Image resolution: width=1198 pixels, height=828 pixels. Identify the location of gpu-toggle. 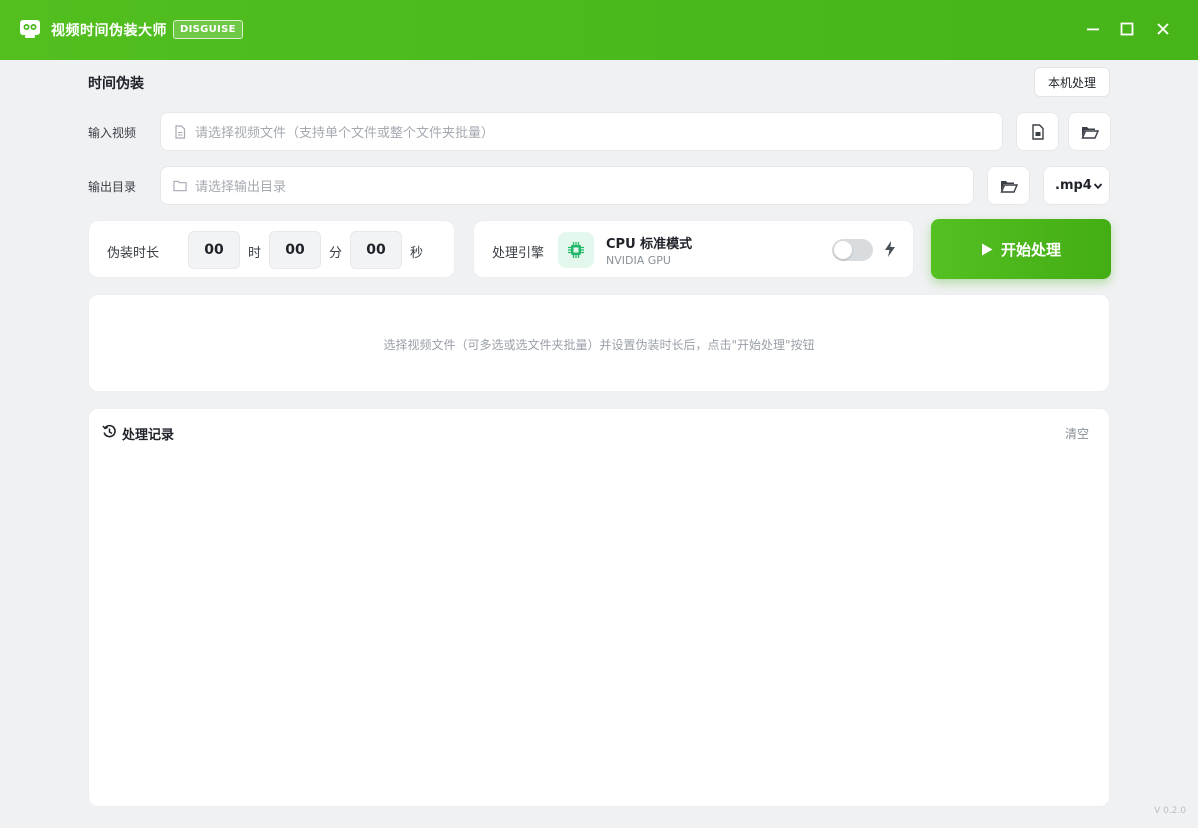
(852, 250).